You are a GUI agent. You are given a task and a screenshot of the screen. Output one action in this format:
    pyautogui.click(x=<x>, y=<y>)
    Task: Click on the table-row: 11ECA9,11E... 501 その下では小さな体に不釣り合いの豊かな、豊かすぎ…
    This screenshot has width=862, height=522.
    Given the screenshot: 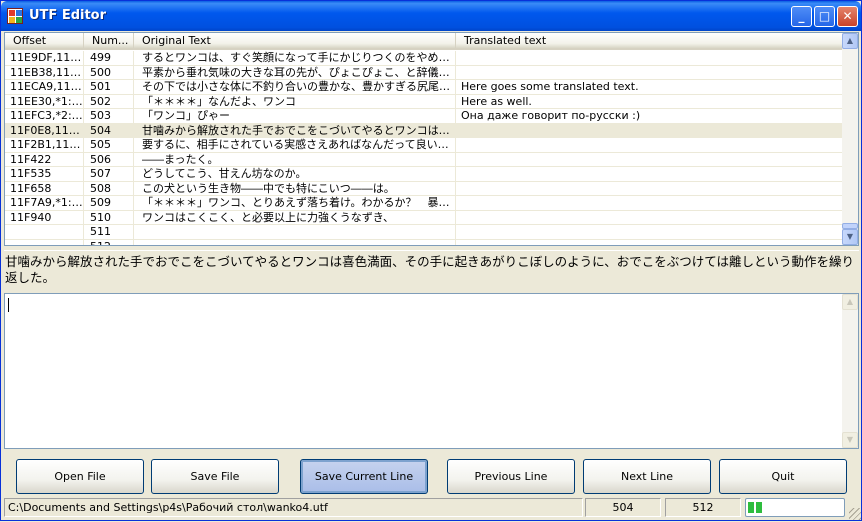 What is the action you would take?
    pyautogui.click(x=424, y=87)
    